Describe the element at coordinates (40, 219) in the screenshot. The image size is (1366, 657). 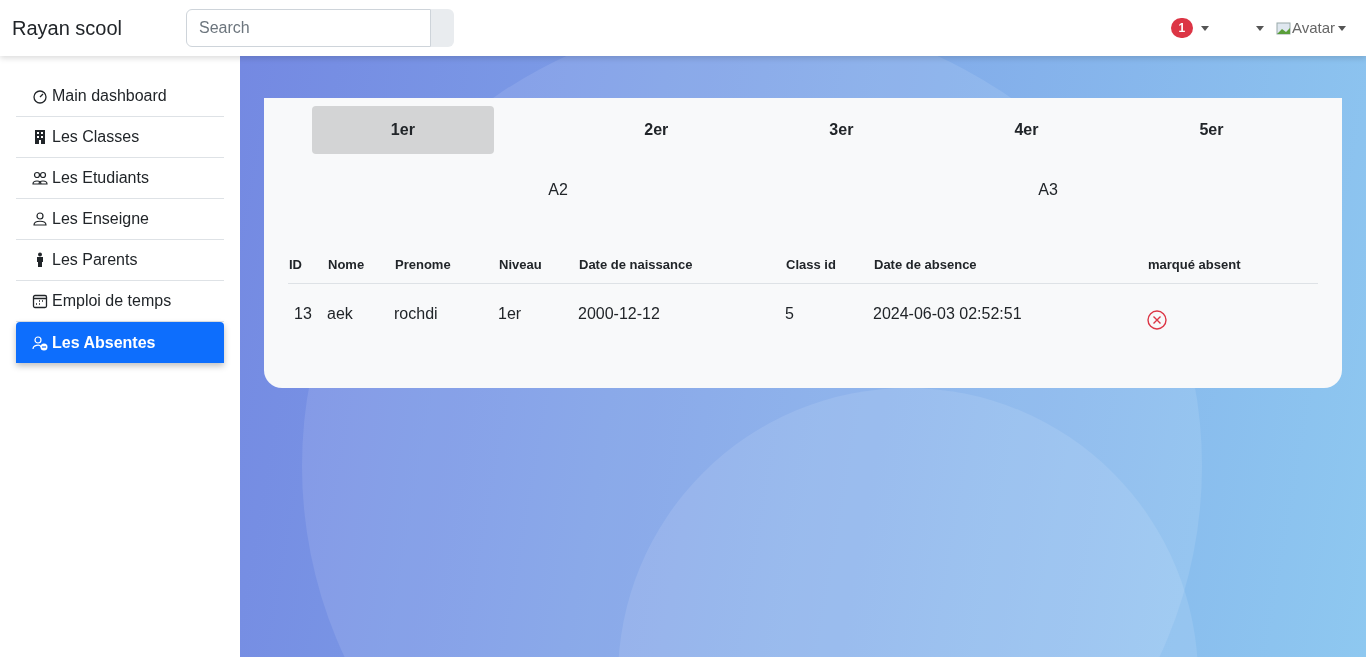
I see `person-icon` at that location.